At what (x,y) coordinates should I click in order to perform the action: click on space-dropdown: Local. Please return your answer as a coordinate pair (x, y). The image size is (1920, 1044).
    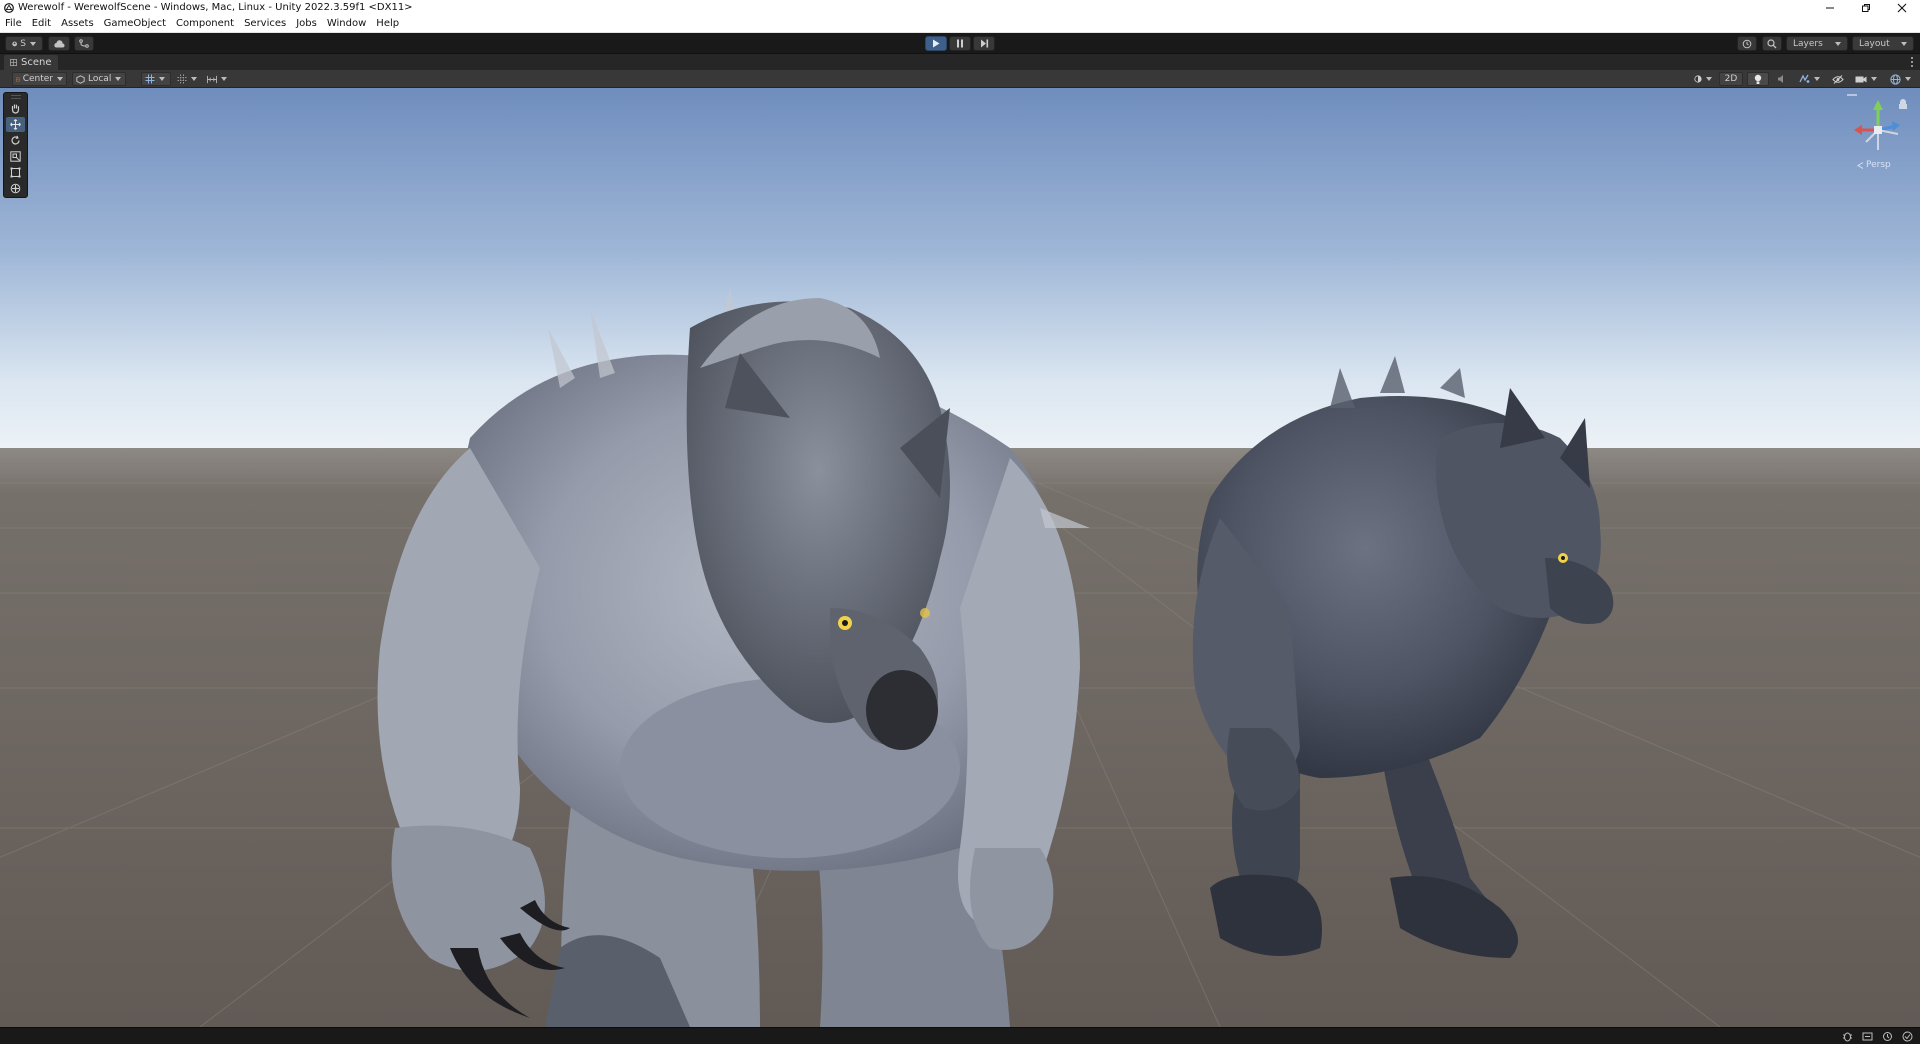
    Looking at the image, I should click on (99, 79).